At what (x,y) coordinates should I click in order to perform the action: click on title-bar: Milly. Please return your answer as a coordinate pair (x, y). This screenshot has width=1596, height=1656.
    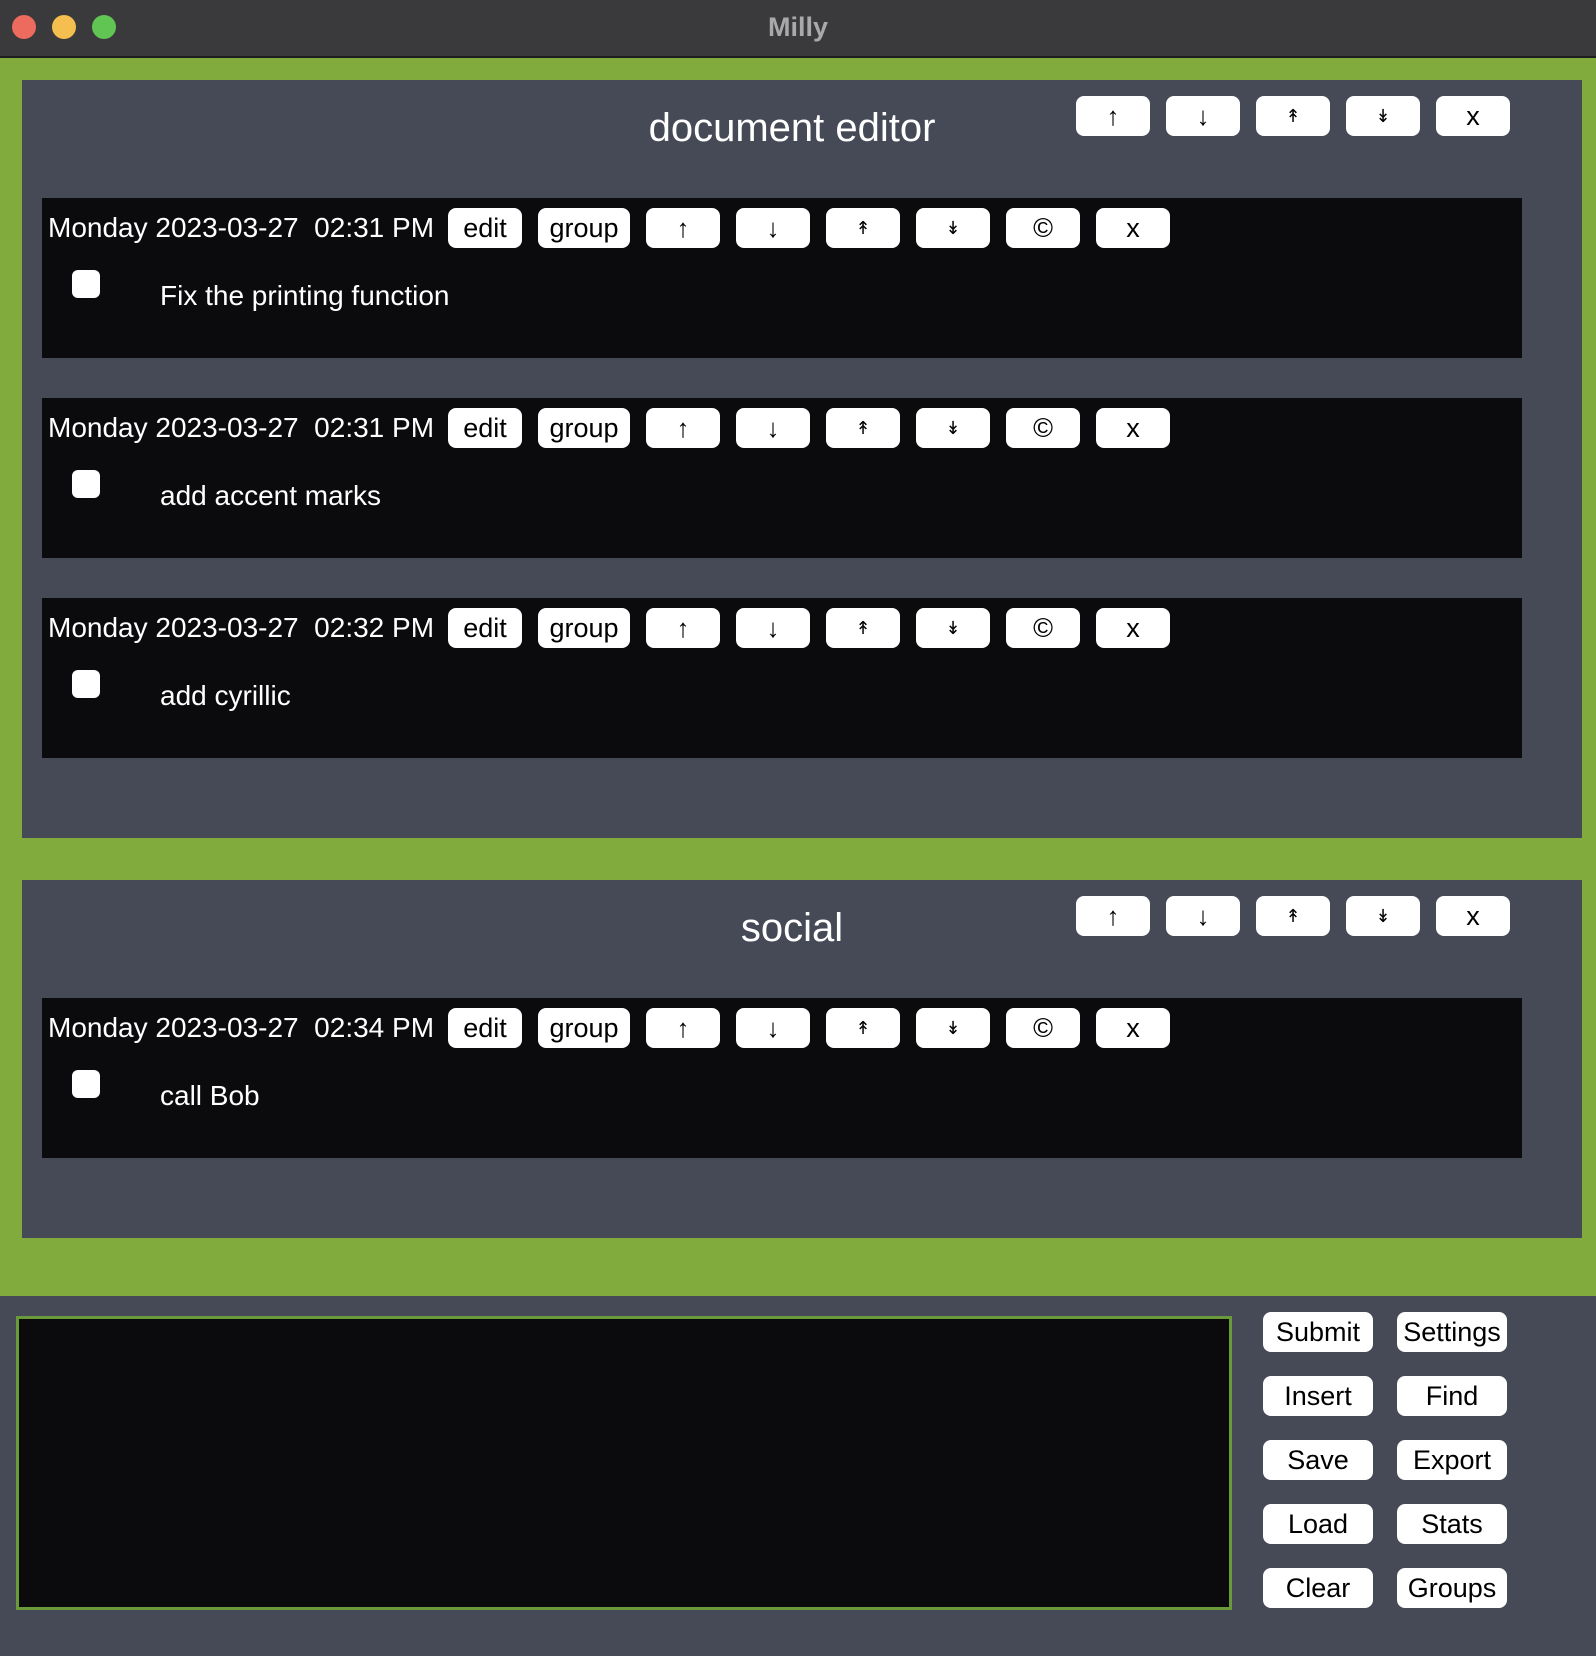
    Looking at the image, I should click on (798, 29).